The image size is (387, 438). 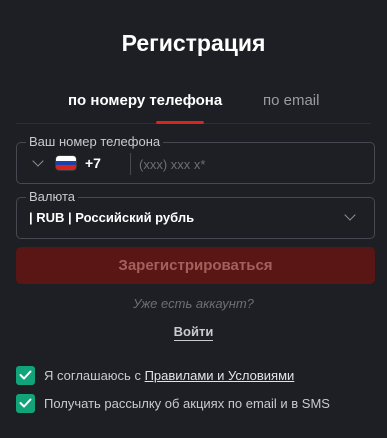 I want to click on tab-phone: по номеру телефона, so click(x=145, y=100).